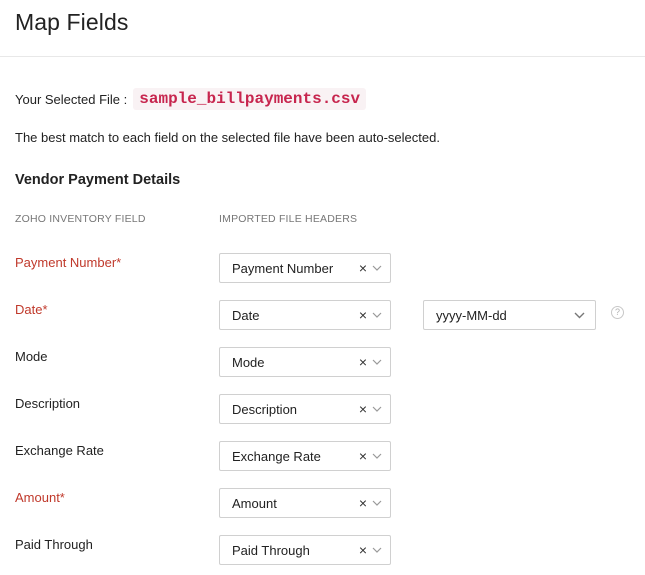  I want to click on field-label-date: Date*, so click(31, 309).